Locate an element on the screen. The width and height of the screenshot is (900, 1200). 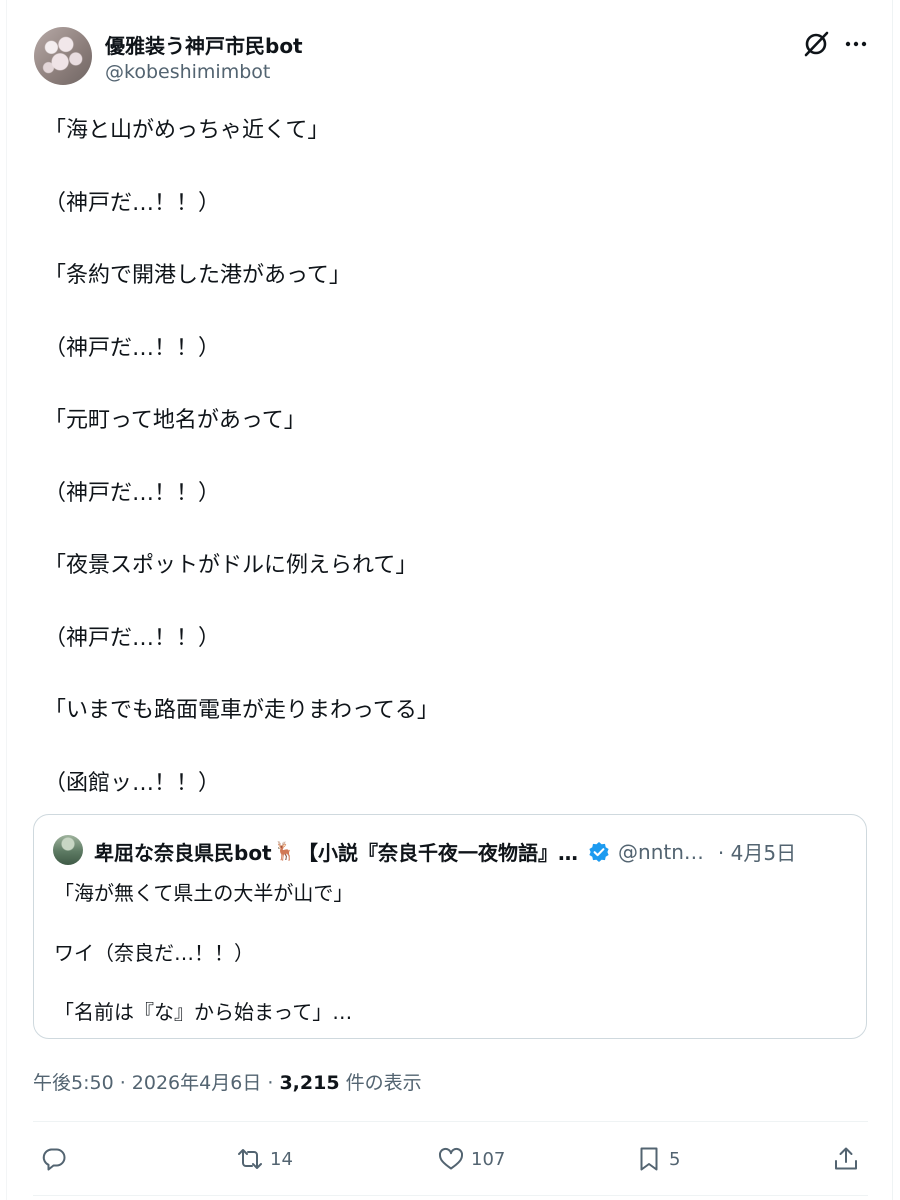
retweet-button: 14 is located at coordinates (264, 1159).